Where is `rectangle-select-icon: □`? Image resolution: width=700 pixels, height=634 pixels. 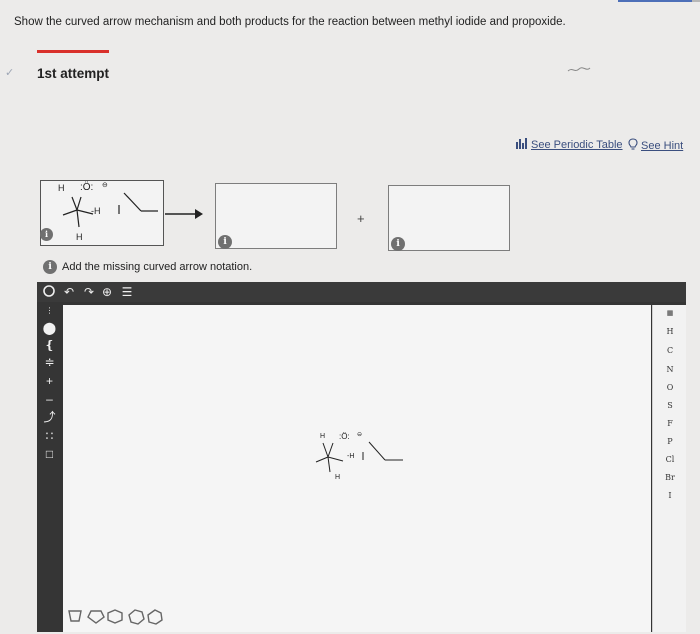 rectangle-select-icon: □ is located at coordinates (49, 454).